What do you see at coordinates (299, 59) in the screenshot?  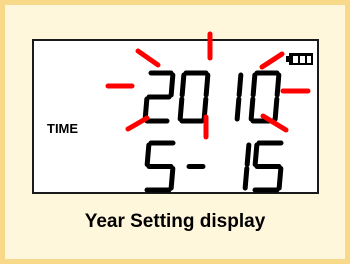 I see `battery-full-icon` at bounding box center [299, 59].